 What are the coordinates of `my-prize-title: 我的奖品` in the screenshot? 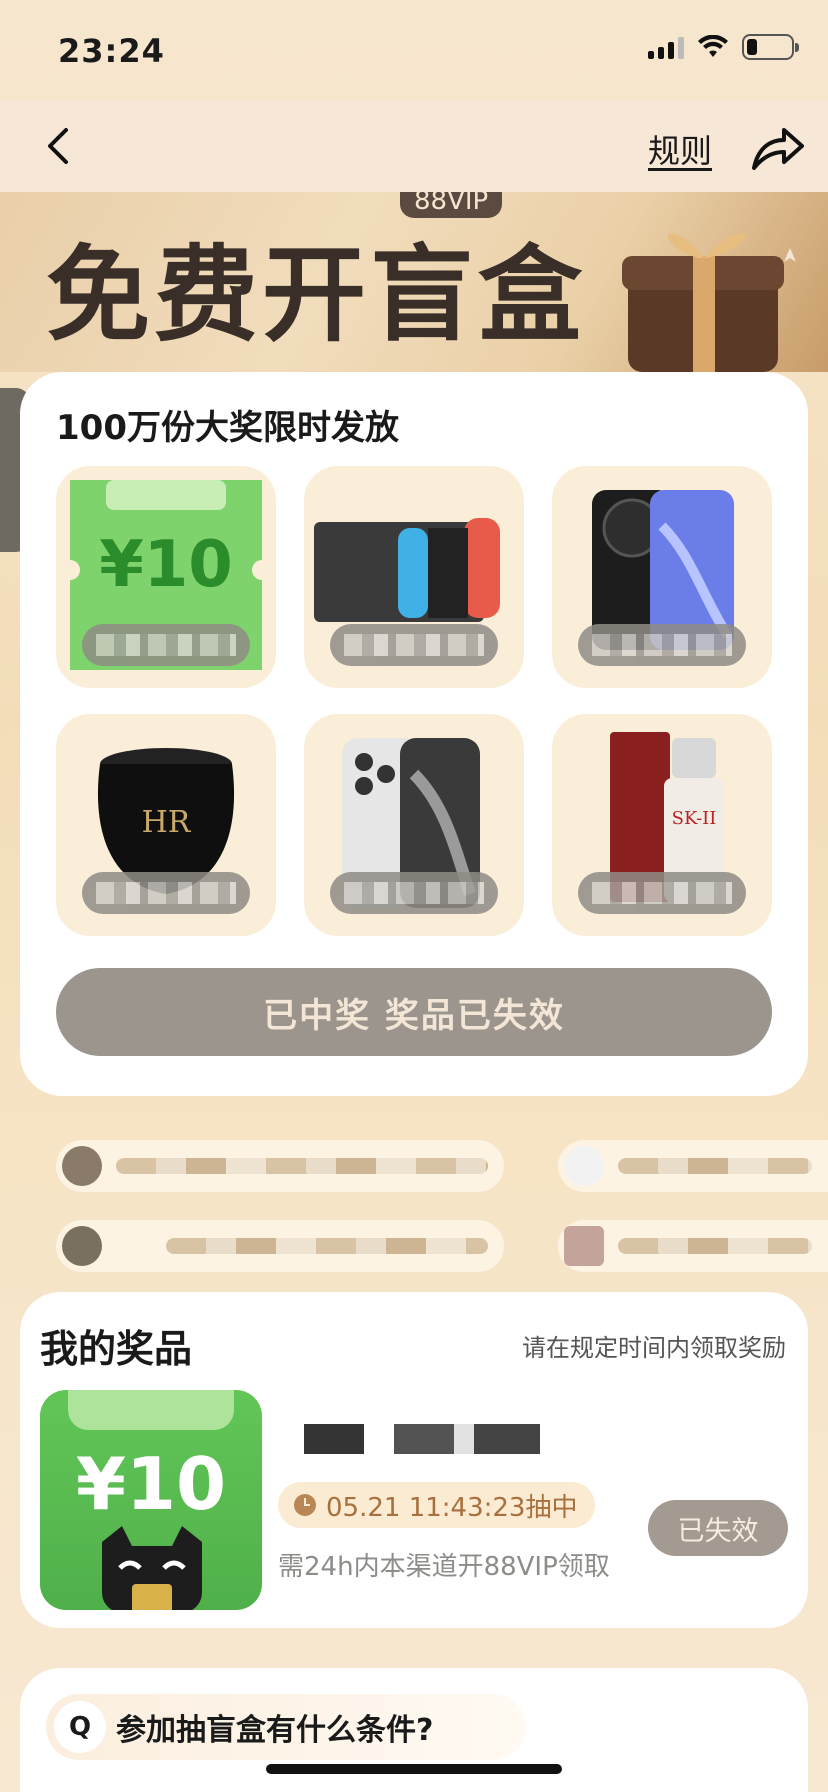 It's located at (116, 1349).